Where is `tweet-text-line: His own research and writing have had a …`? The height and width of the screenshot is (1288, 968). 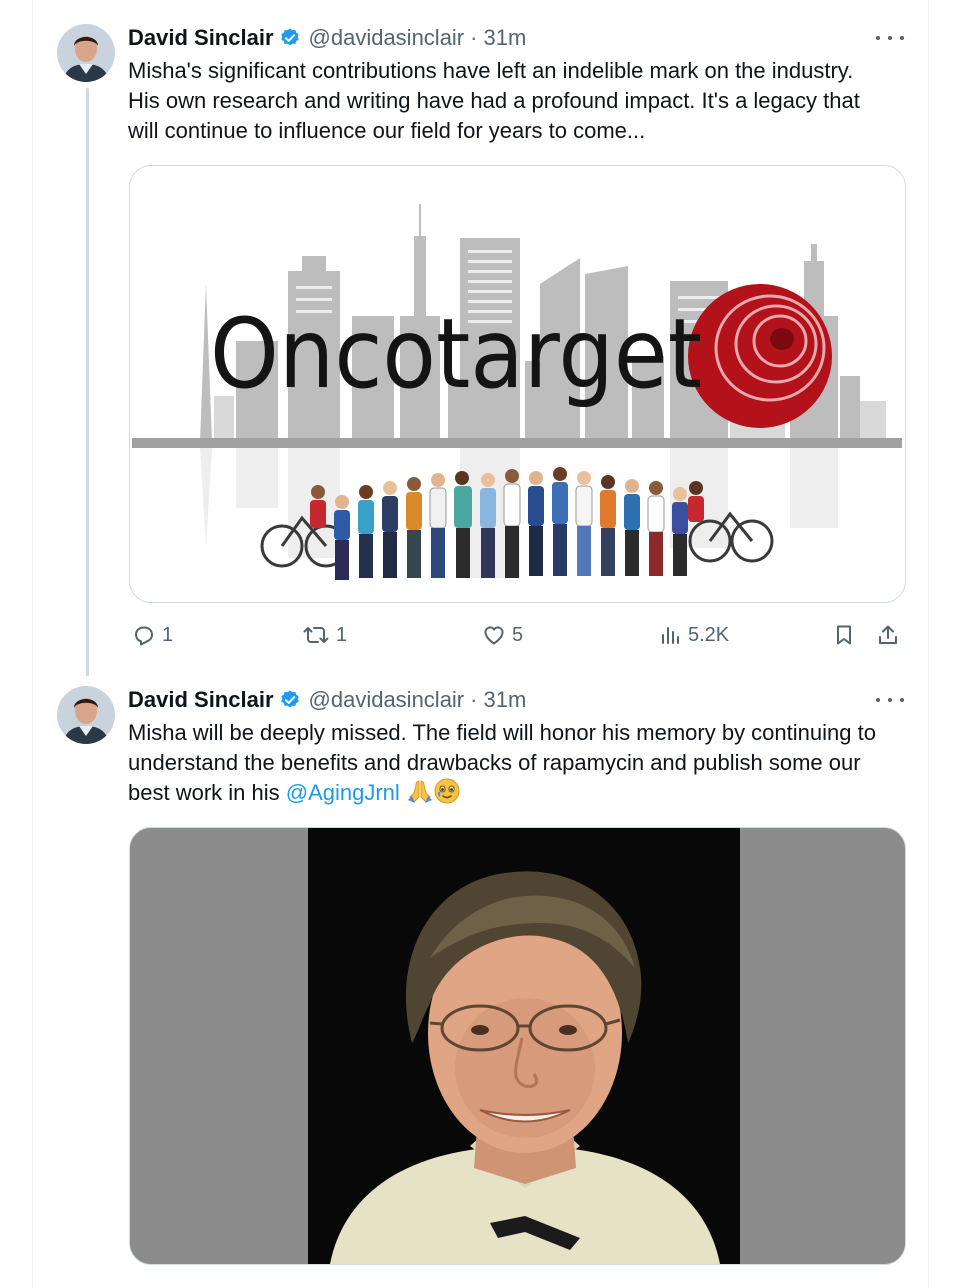 tweet-text-line: His own research and writing have had a … is located at coordinates (494, 100).